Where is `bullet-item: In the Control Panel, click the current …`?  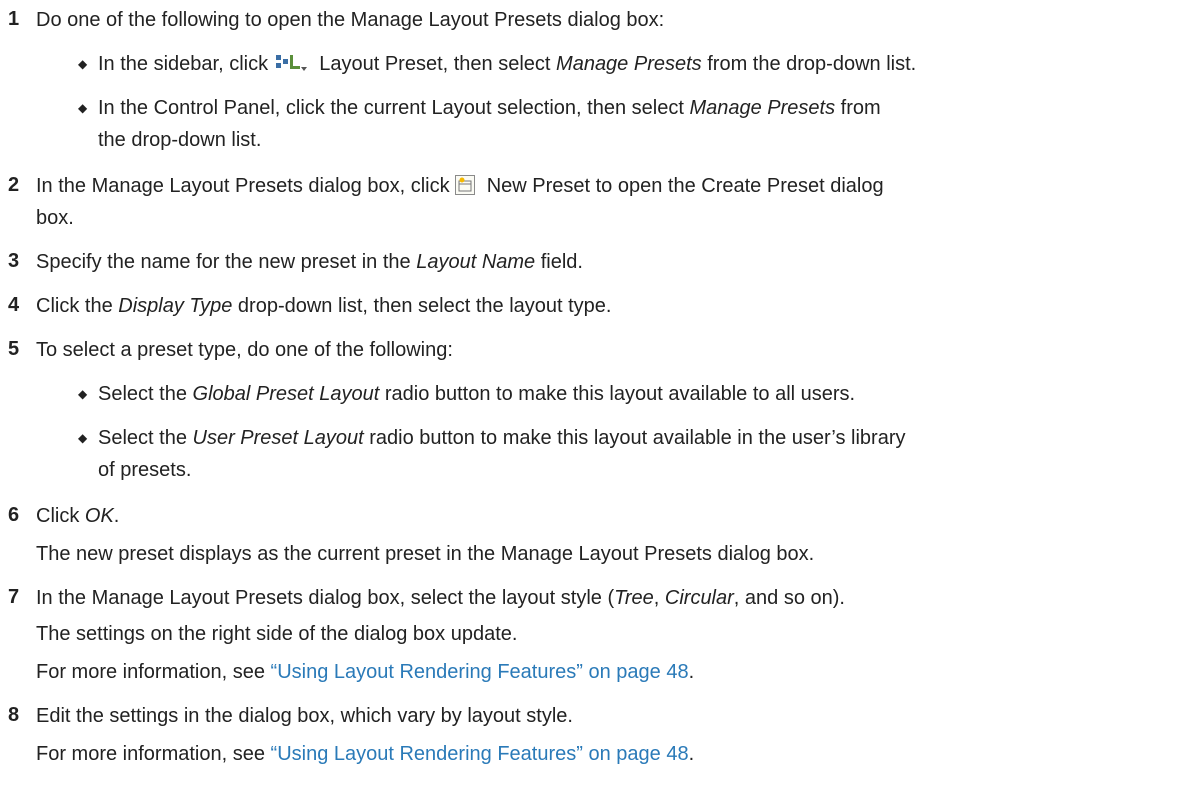
bullet-item: In the Control Panel, click the current … is located at coordinates (489, 108).